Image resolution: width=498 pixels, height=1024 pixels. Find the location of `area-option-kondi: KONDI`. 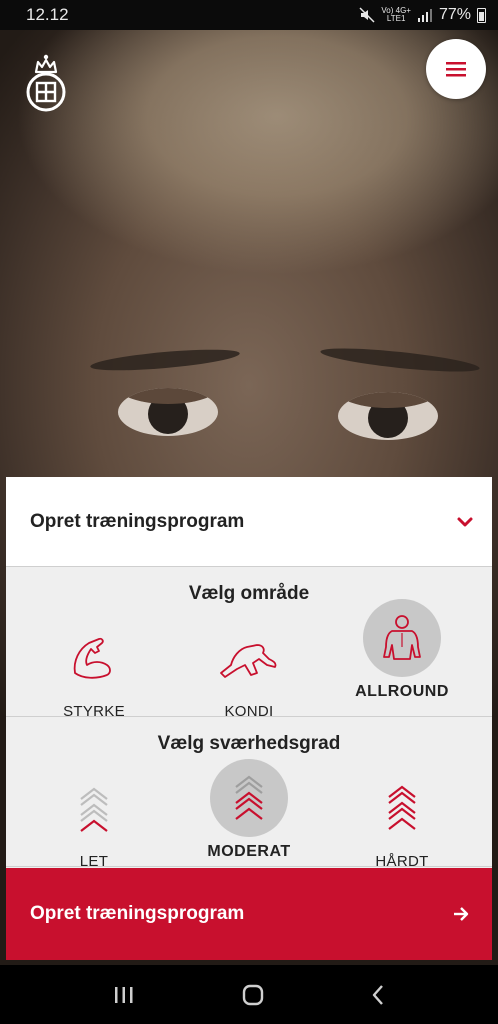

area-option-kondi: KONDI is located at coordinates (249, 669).